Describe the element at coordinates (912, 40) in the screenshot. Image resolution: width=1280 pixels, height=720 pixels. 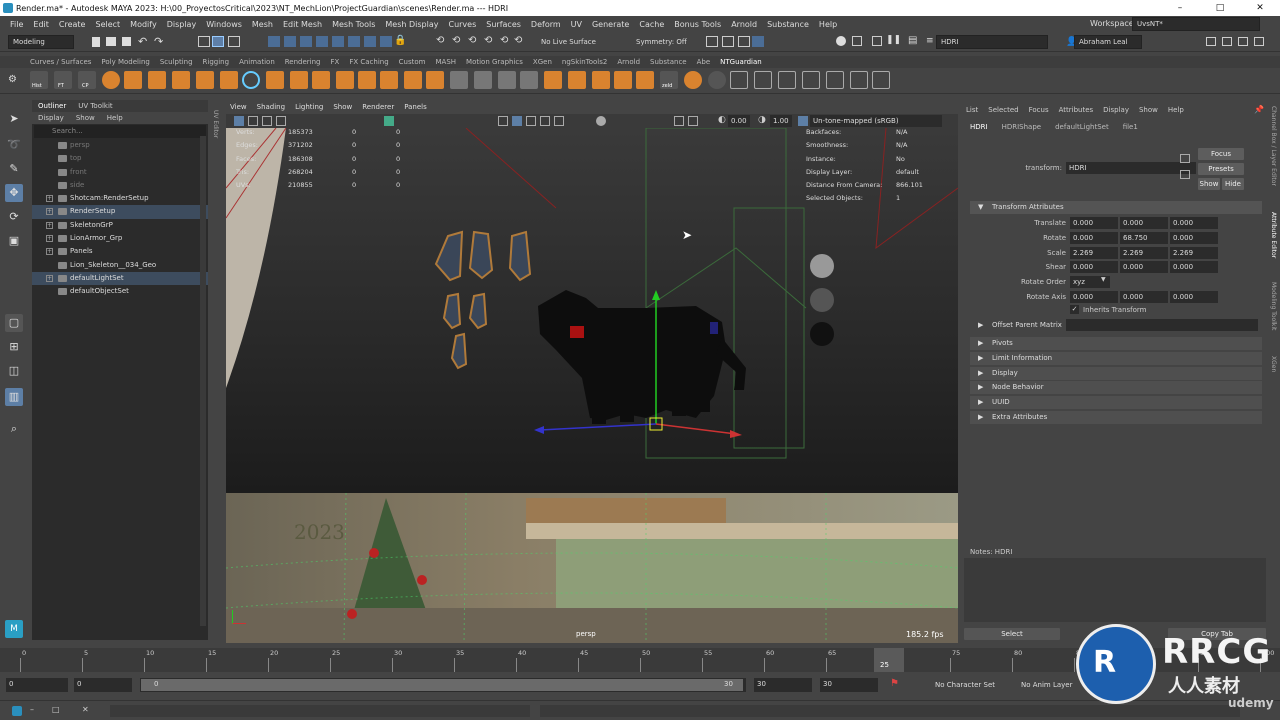
I see `sidebar-toggle-icon: ▤` at that location.